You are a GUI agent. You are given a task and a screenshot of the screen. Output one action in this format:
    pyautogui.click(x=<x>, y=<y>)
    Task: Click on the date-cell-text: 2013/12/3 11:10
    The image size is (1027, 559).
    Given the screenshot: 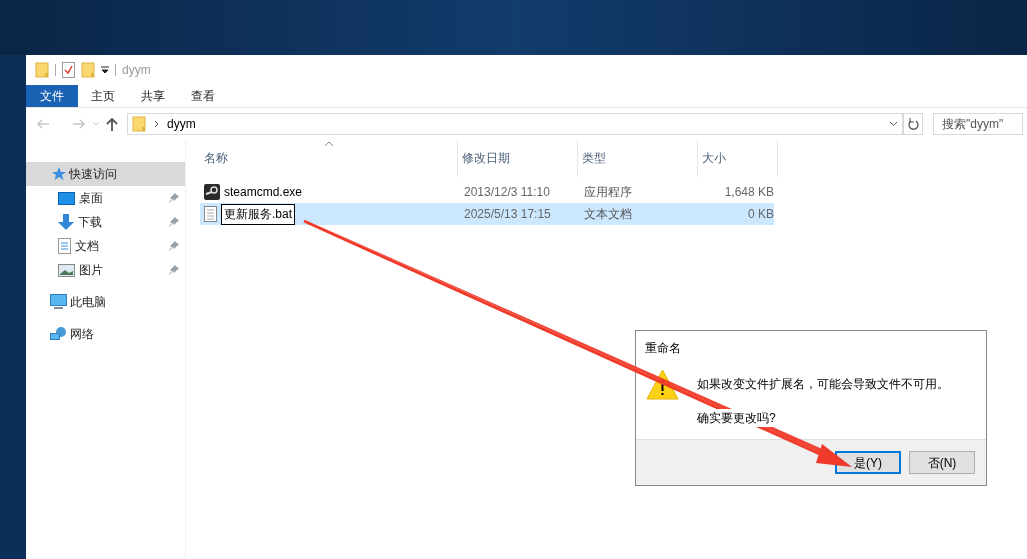 What is the action you would take?
    pyautogui.click(x=507, y=192)
    